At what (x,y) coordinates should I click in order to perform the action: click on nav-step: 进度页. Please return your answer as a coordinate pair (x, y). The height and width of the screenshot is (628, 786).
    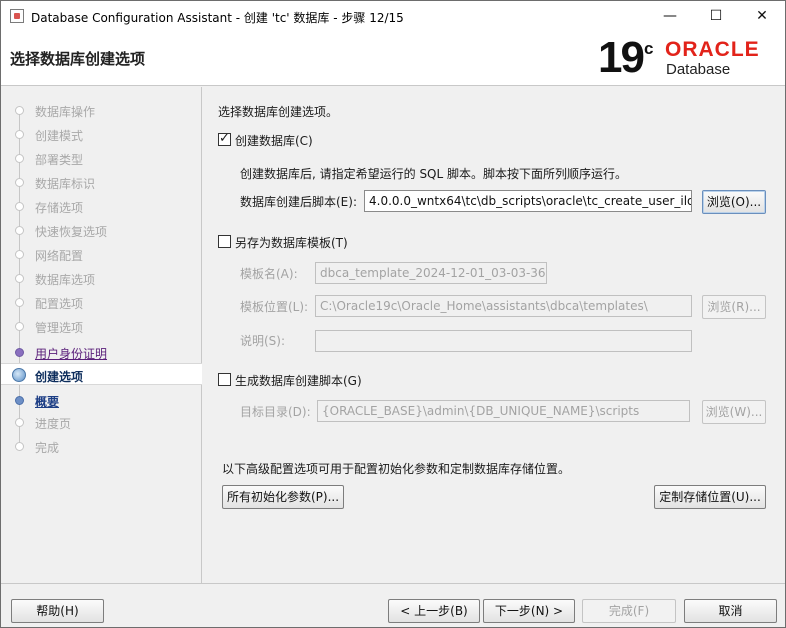
    Looking at the image, I should click on (101, 422).